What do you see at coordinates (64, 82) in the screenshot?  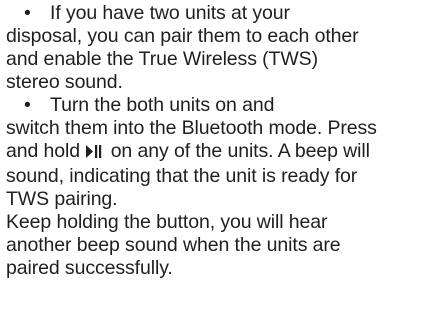 I see `item1-line4: stereo sound.` at bounding box center [64, 82].